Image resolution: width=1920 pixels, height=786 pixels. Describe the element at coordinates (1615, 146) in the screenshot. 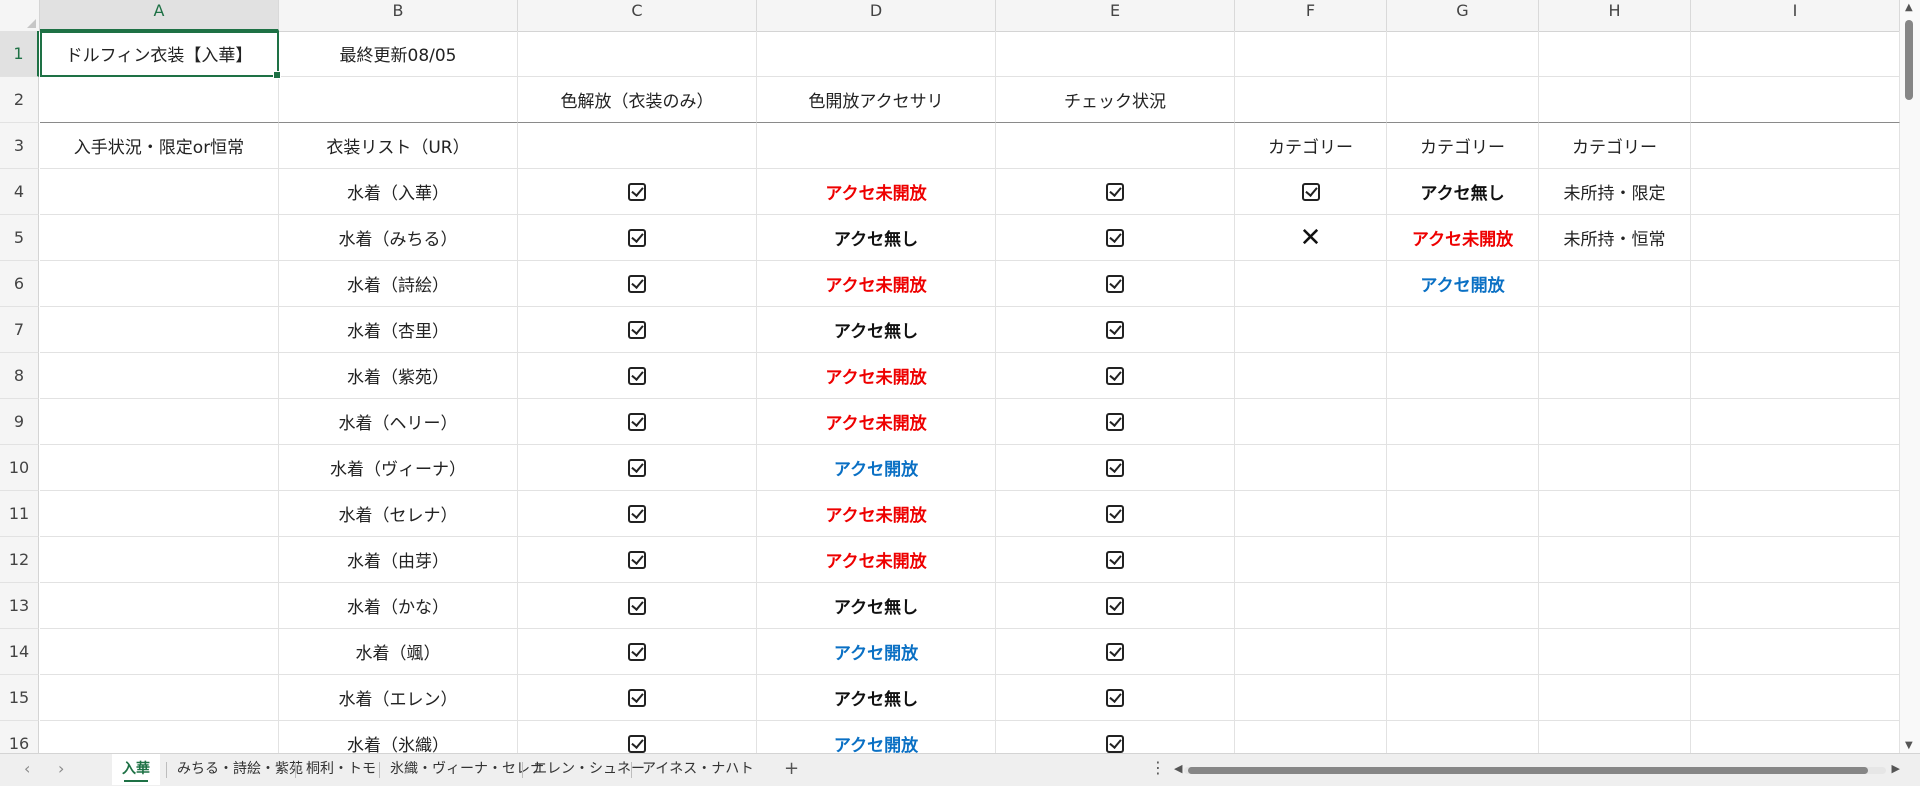

I see `cell-h3: カテゴリー` at that location.